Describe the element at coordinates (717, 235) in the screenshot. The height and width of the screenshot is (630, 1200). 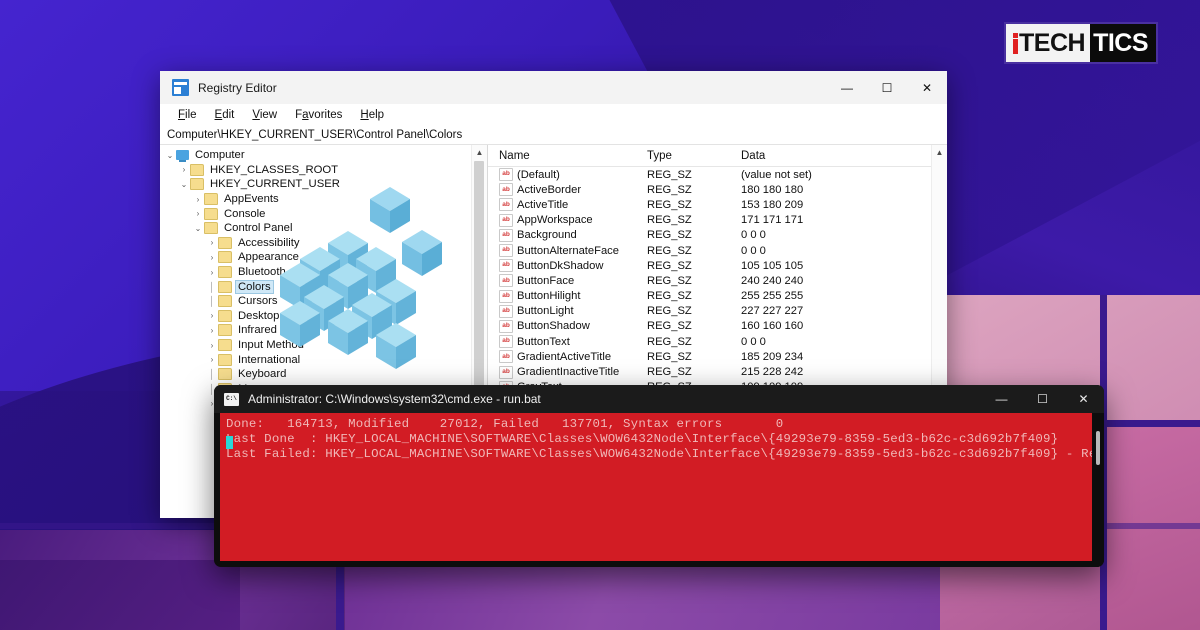
I see `table-row: ab Background REG_SZ 0 0 0` at that location.